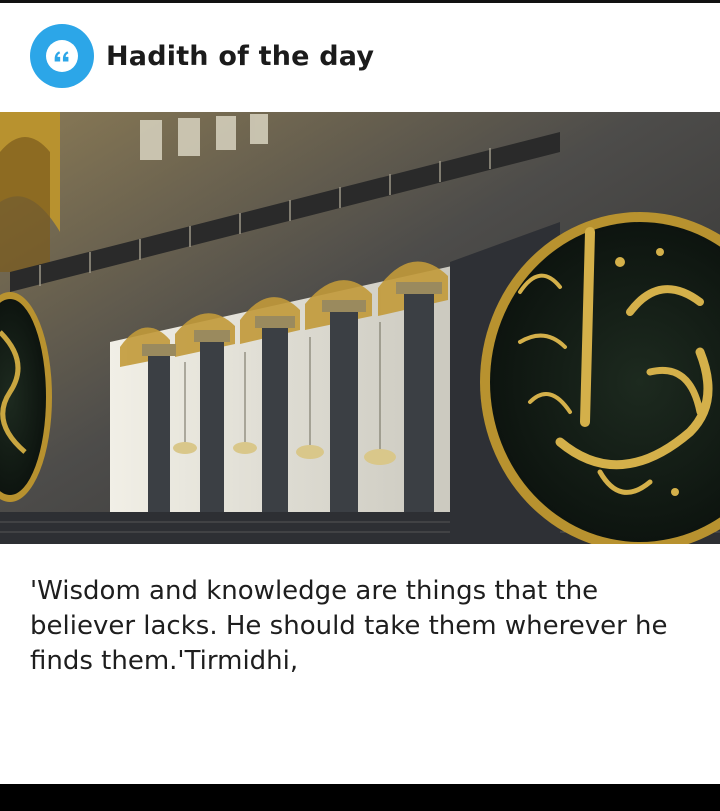 This screenshot has height=811, width=720. Describe the element at coordinates (360, 1) in the screenshot. I see `top-divider` at that location.